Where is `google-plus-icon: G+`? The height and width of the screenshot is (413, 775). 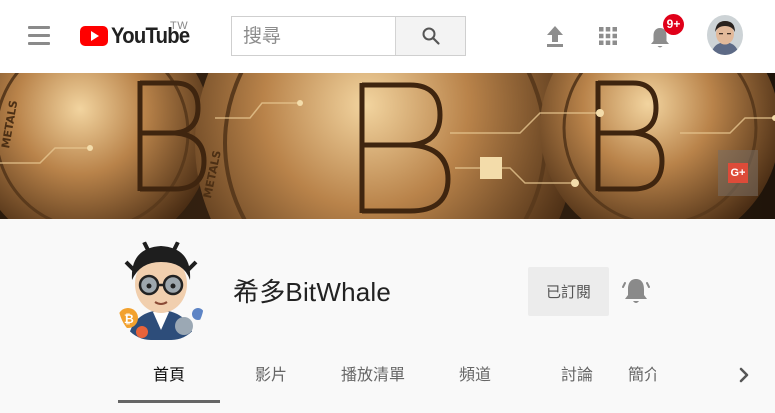
google-plus-icon: G+ is located at coordinates (738, 173).